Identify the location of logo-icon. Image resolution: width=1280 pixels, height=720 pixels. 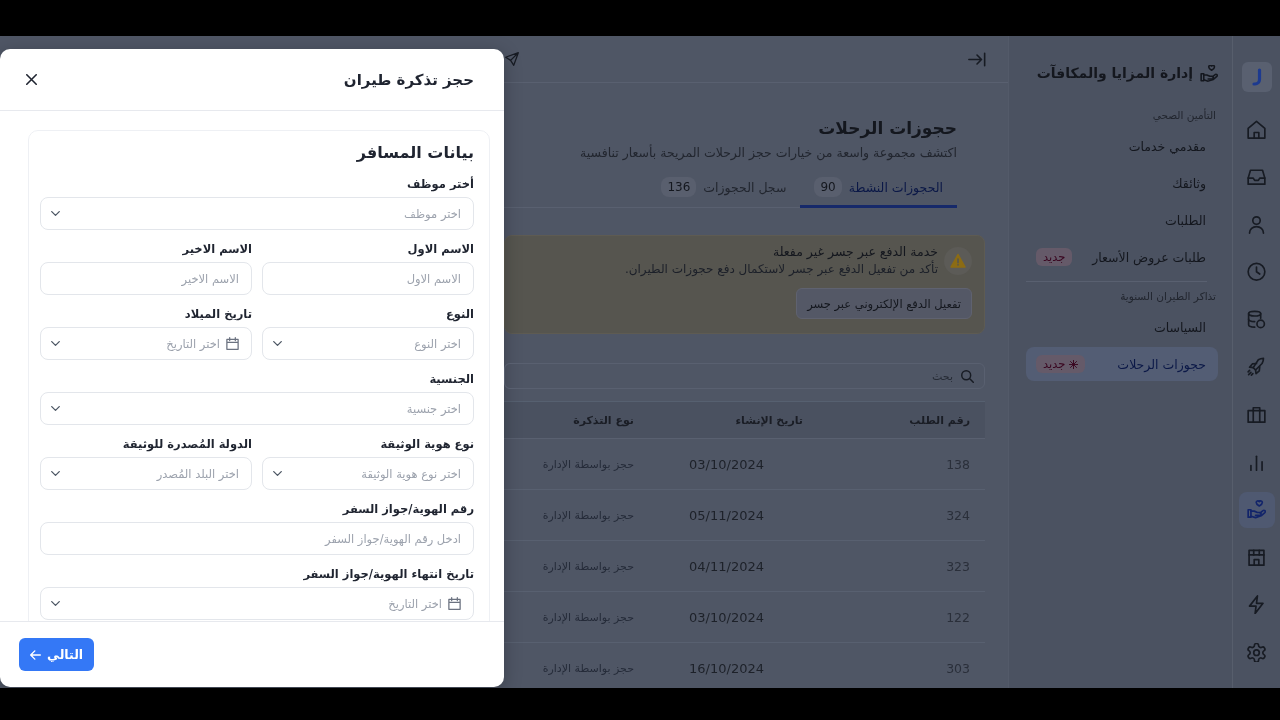
(1256, 77).